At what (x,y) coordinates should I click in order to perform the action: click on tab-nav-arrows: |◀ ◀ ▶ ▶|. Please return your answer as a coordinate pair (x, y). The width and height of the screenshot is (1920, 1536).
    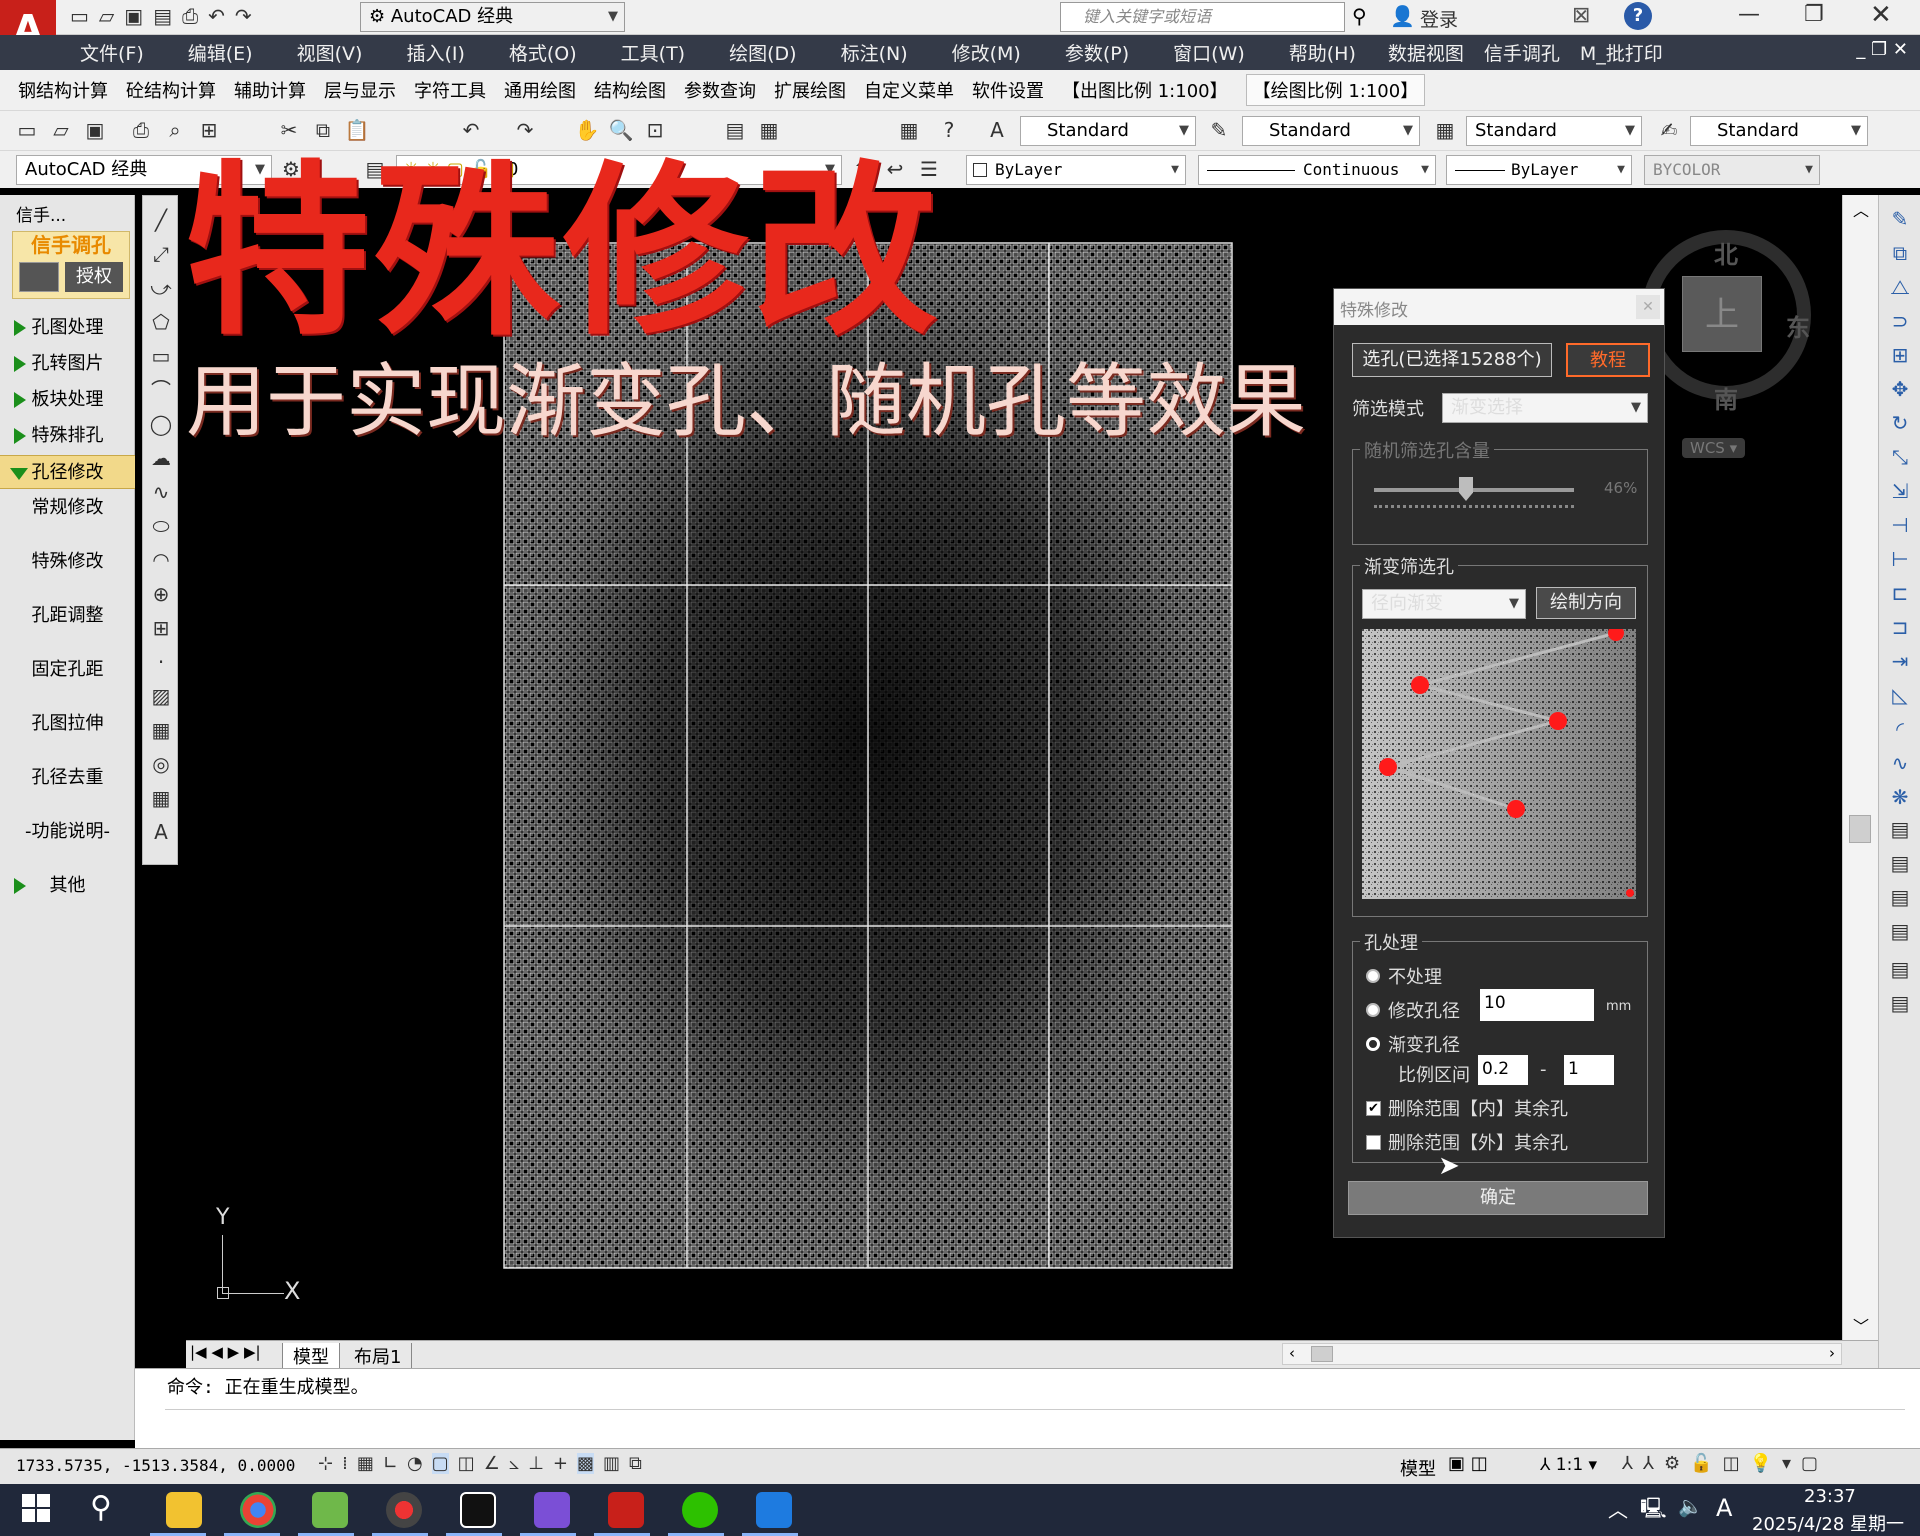
    Looking at the image, I should click on (225, 1352).